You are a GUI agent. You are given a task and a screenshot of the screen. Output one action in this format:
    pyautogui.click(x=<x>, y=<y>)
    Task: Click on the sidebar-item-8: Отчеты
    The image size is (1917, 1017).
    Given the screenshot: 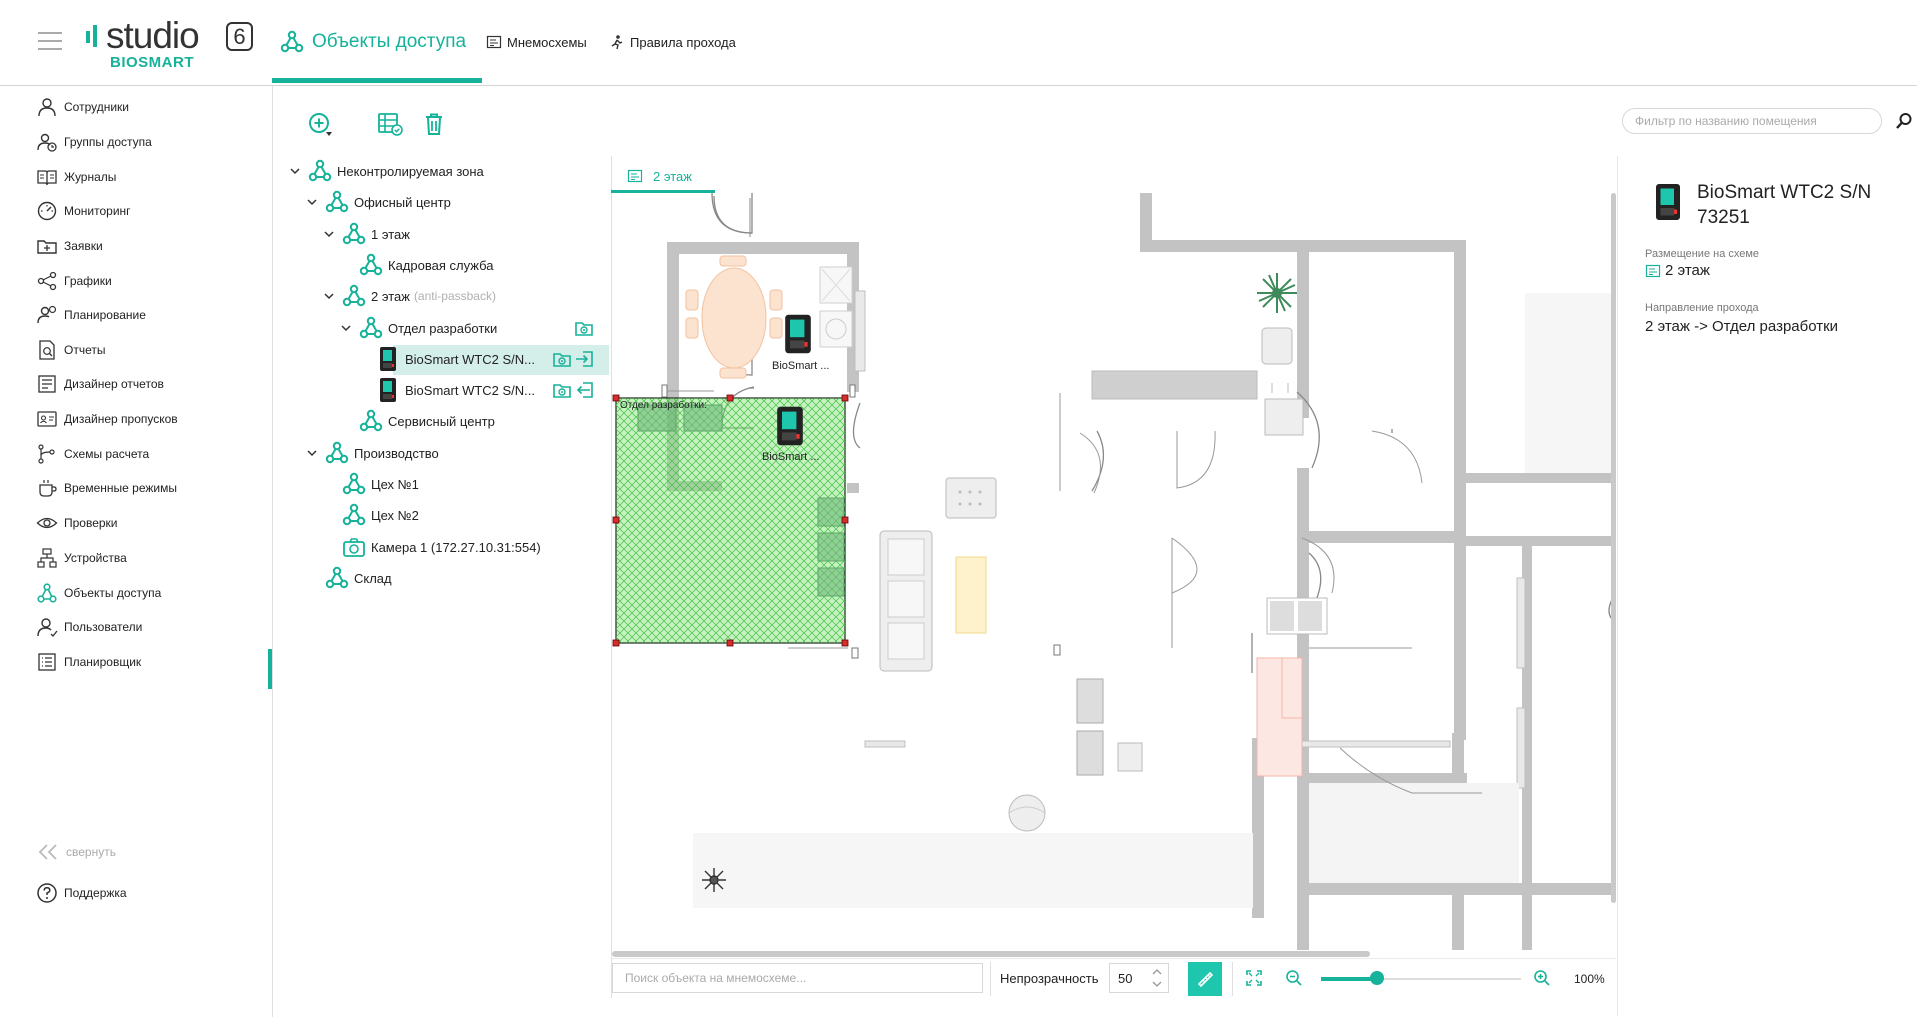 What is the action you would take?
    pyautogui.click(x=154, y=350)
    